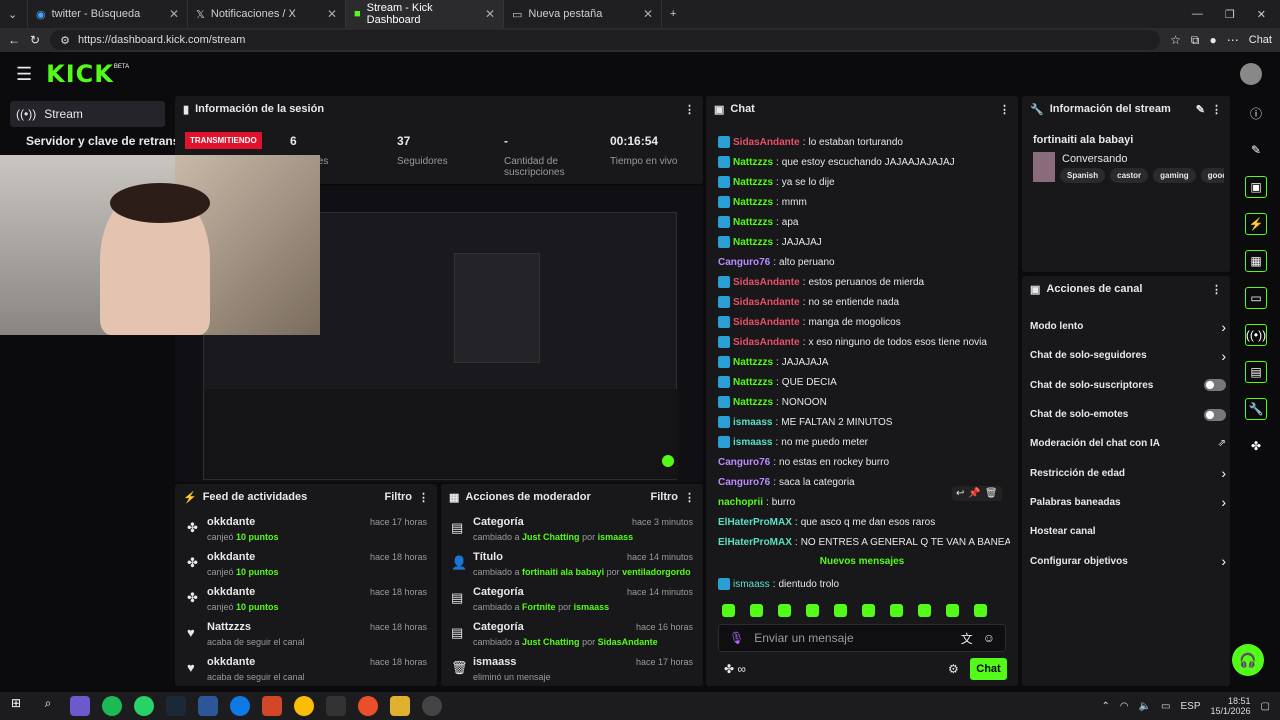 Image resolution: width=1280 pixels, height=720 pixels. I want to click on screen-icon: ▣, so click(1256, 187).